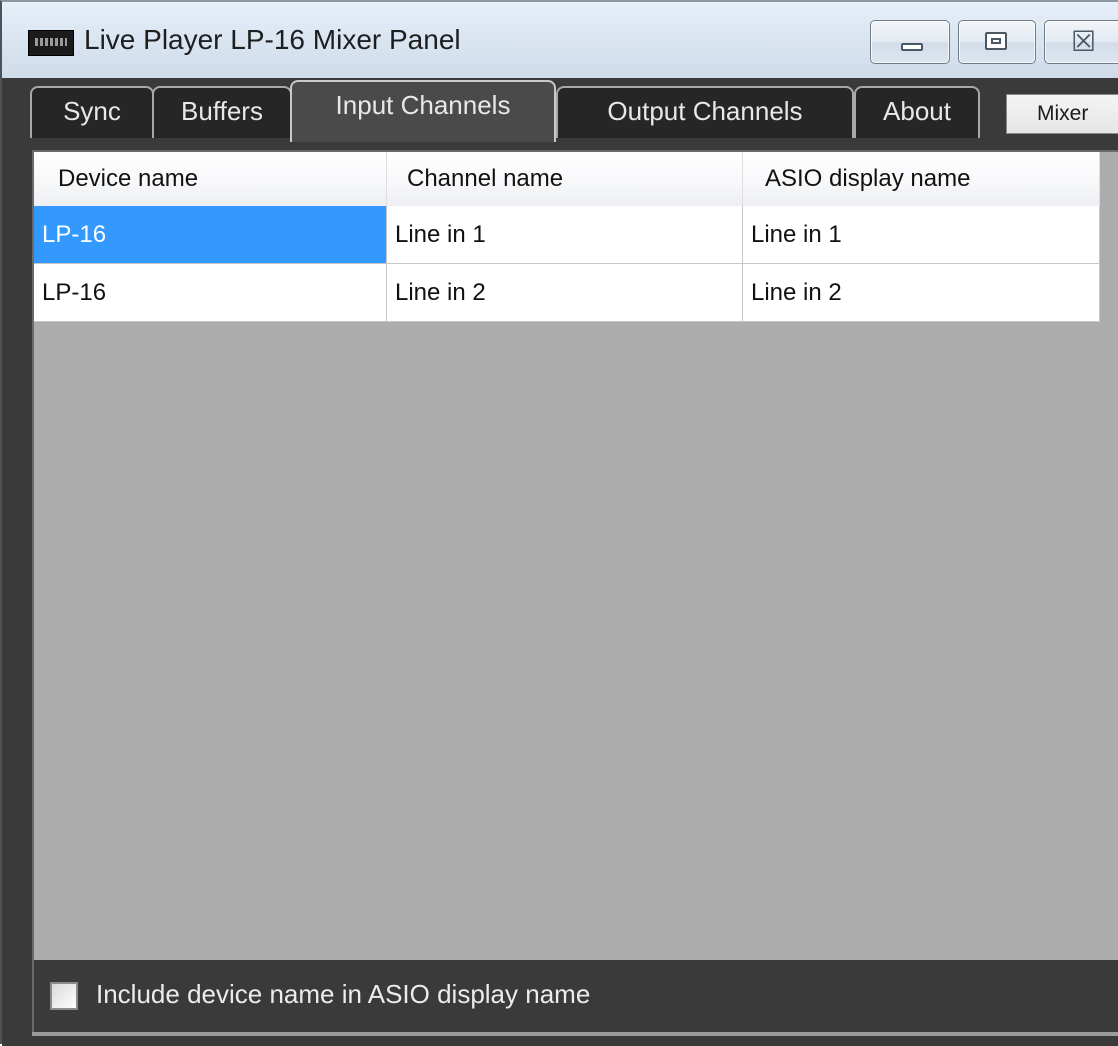  Describe the element at coordinates (423, 111) in the screenshot. I see `tab-input-channels: Input Channels` at that location.